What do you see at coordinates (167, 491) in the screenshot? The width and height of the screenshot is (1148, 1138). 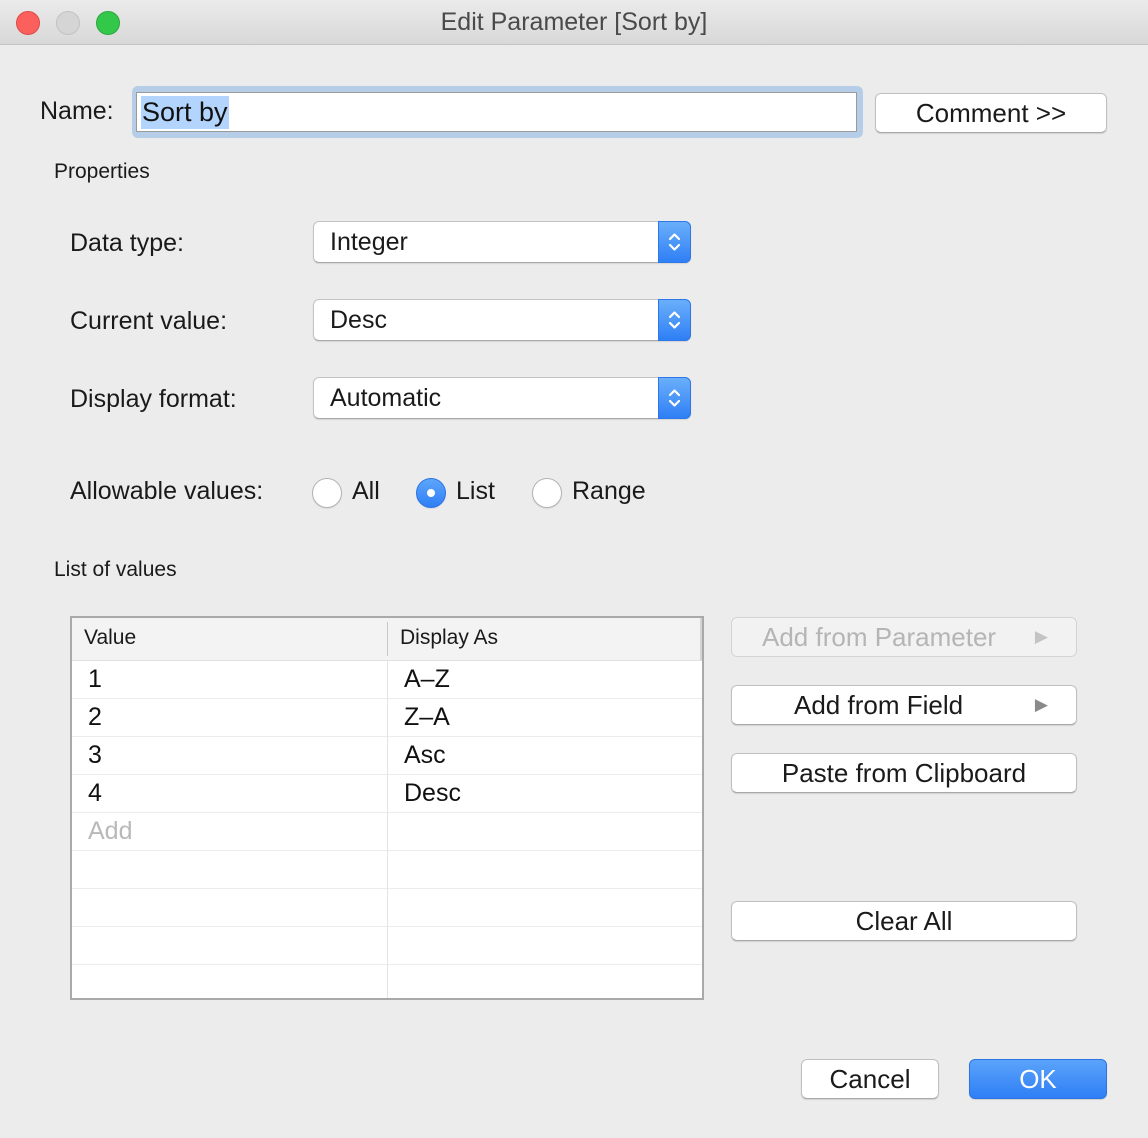 I see `allowable-values-label: Allowable values:` at bounding box center [167, 491].